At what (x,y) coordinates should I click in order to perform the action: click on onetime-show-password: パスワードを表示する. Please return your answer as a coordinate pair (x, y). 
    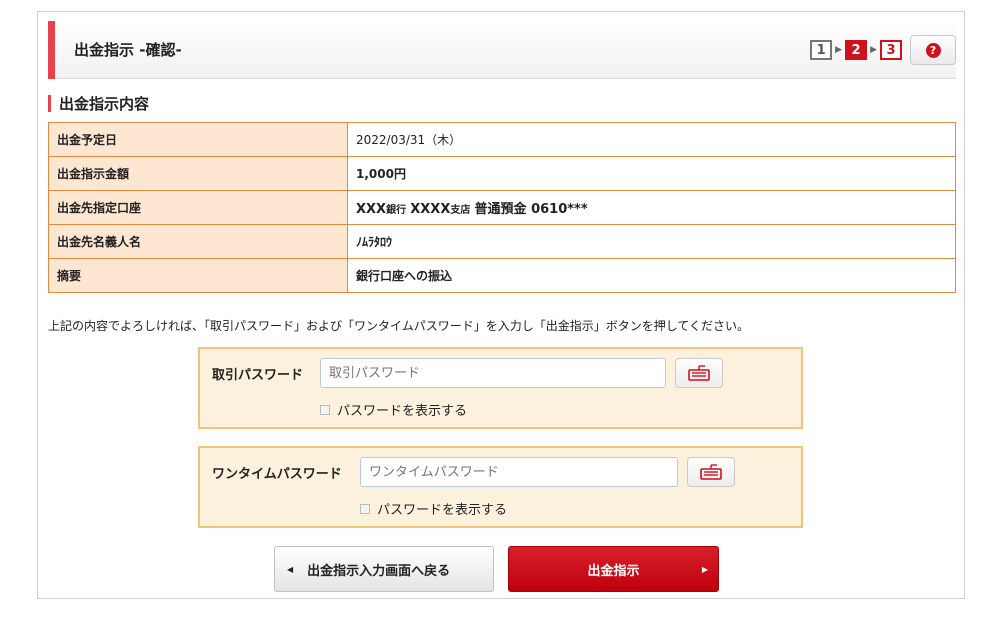
    Looking at the image, I should click on (433, 508).